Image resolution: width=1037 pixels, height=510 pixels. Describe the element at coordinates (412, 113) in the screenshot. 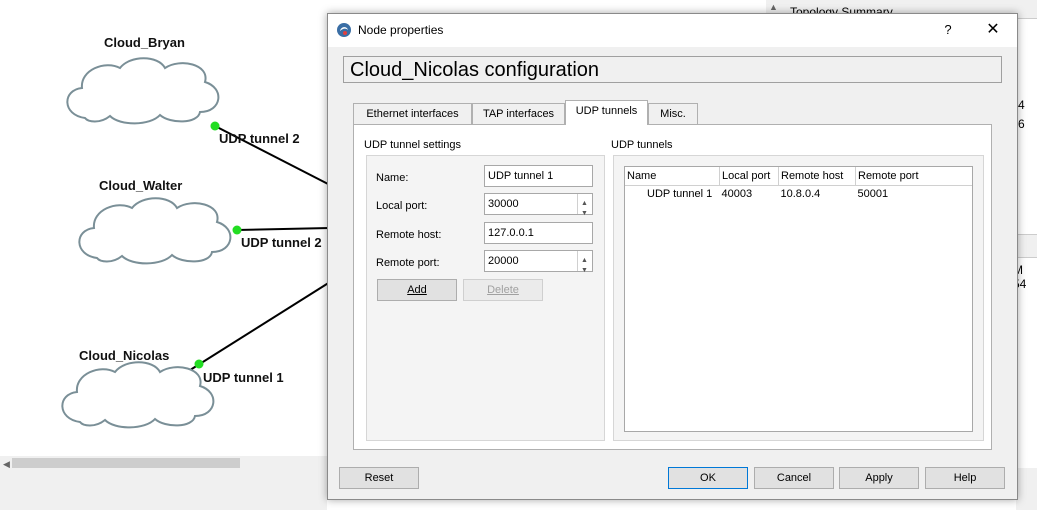

I see `tab-ethernet-interfaces: Ethernet interfaces` at that location.